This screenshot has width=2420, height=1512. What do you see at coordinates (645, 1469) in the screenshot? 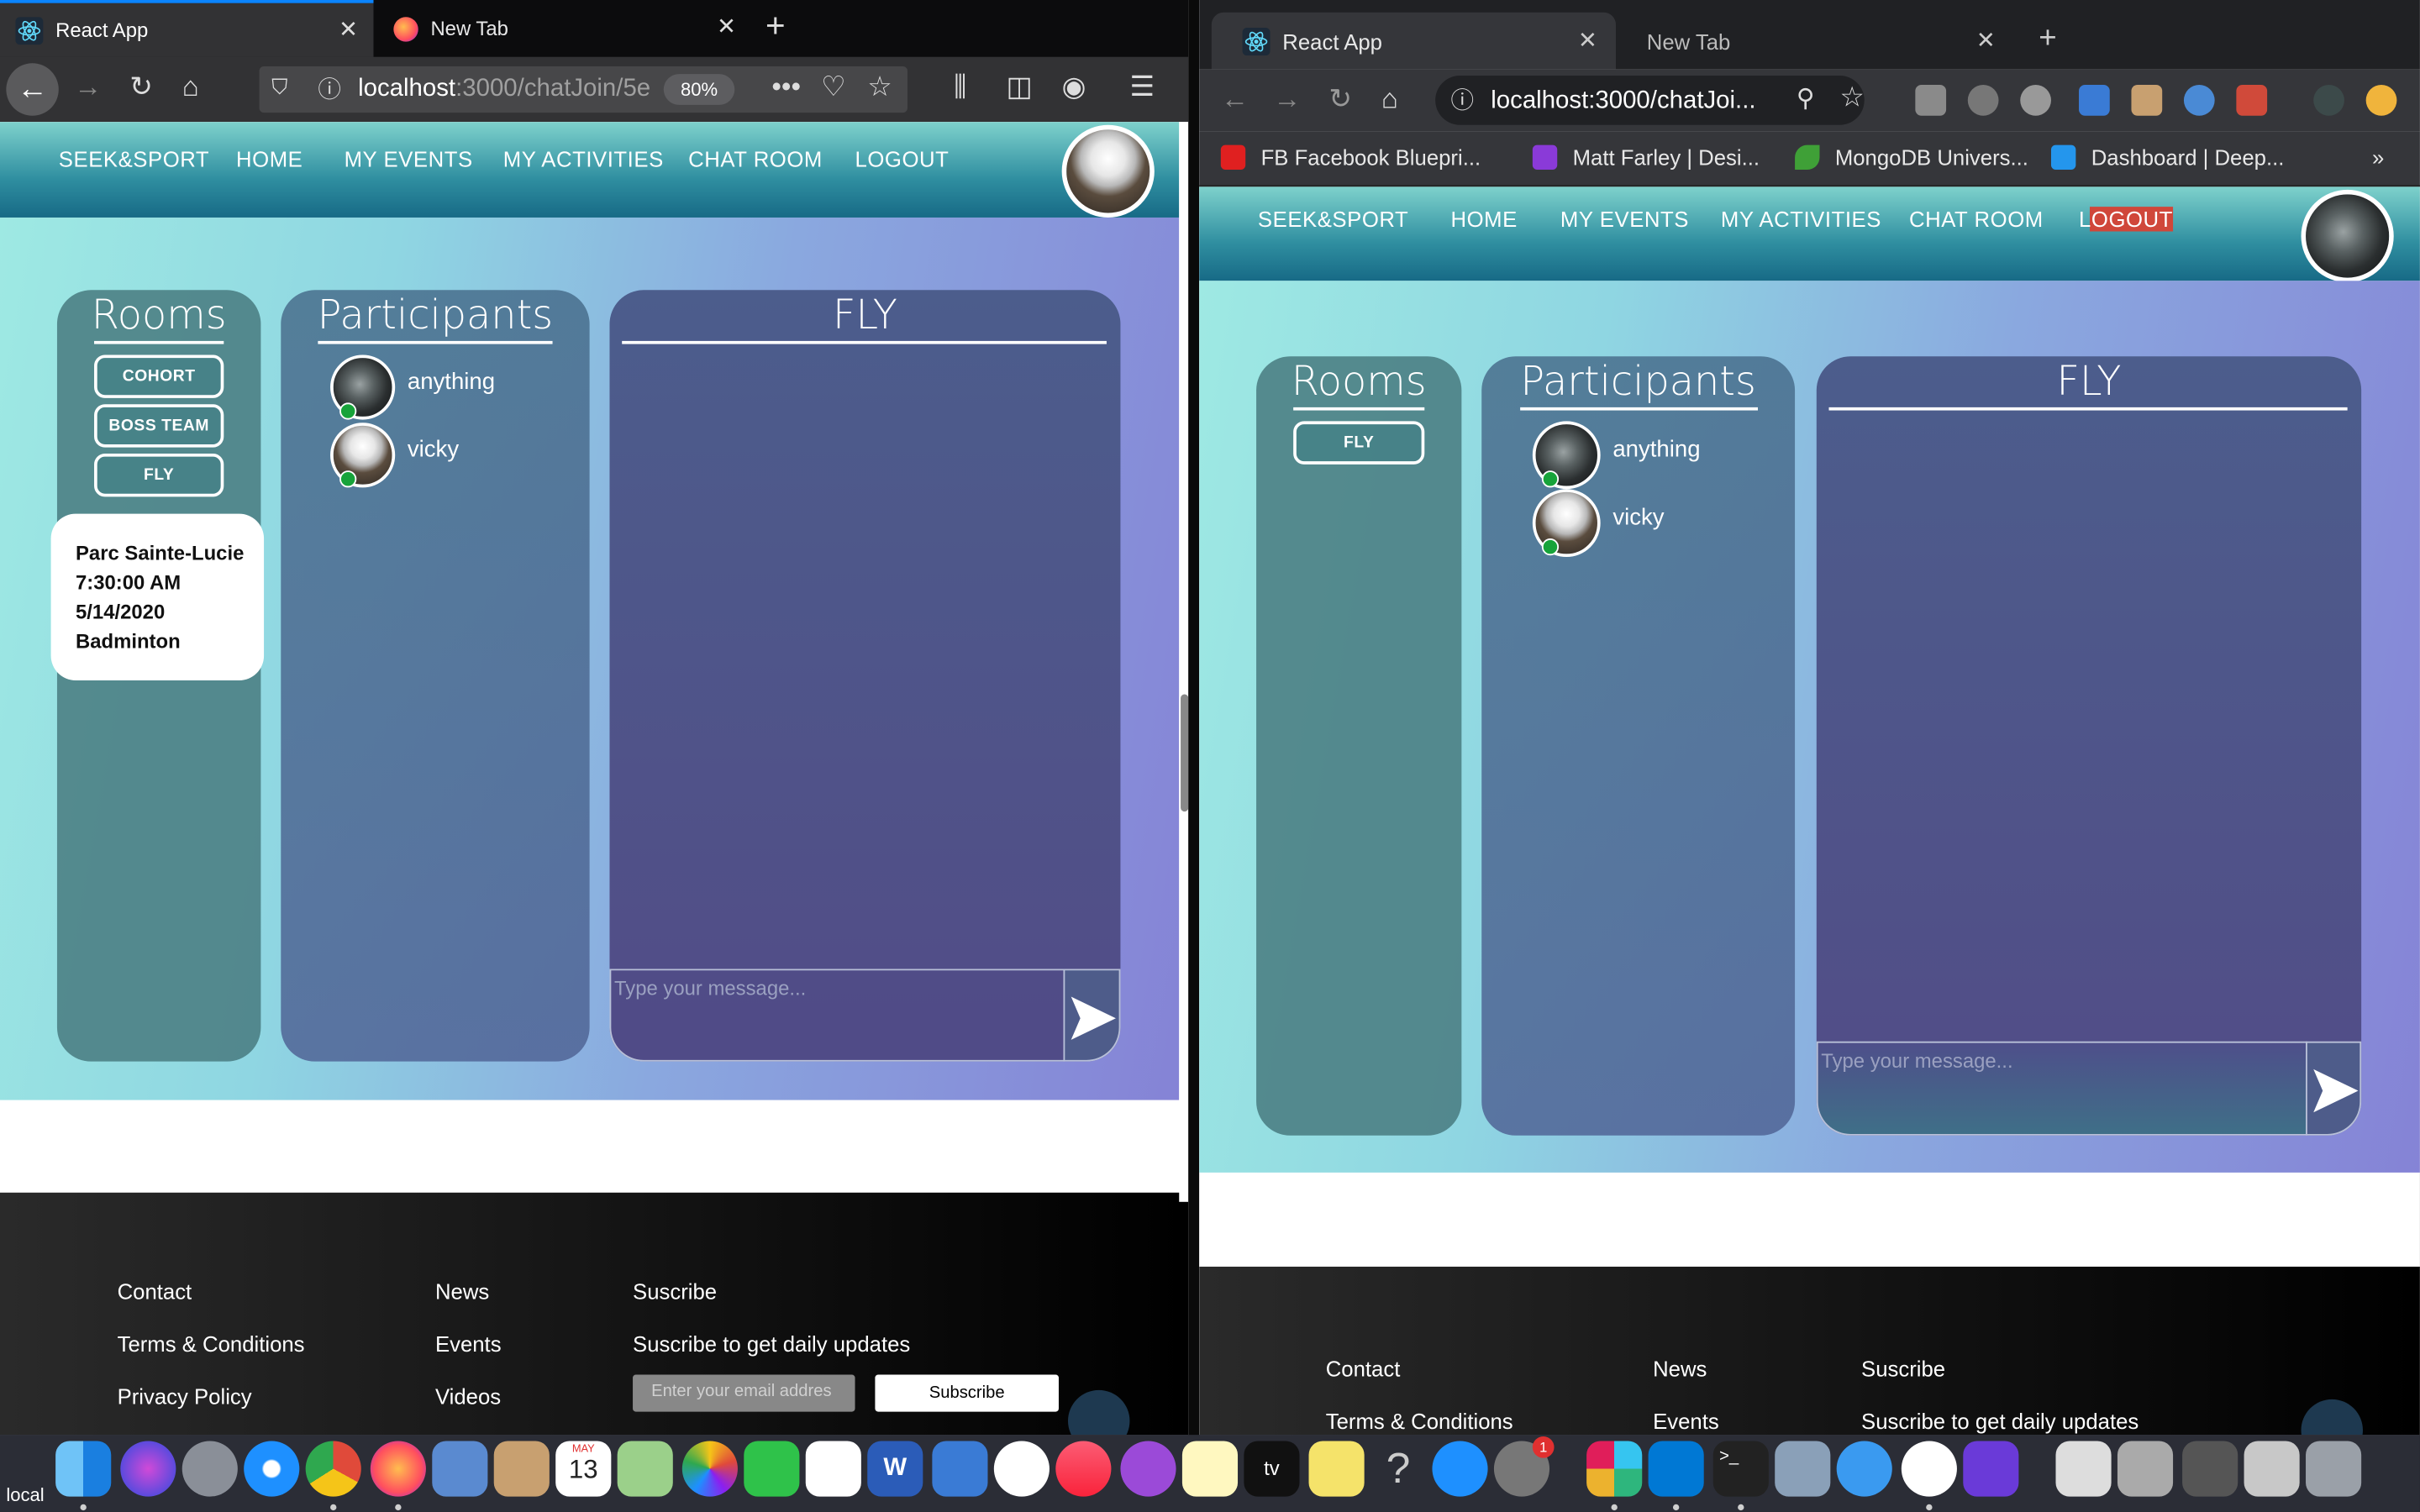
I see `maps-icon` at bounding box center [645, 1469].